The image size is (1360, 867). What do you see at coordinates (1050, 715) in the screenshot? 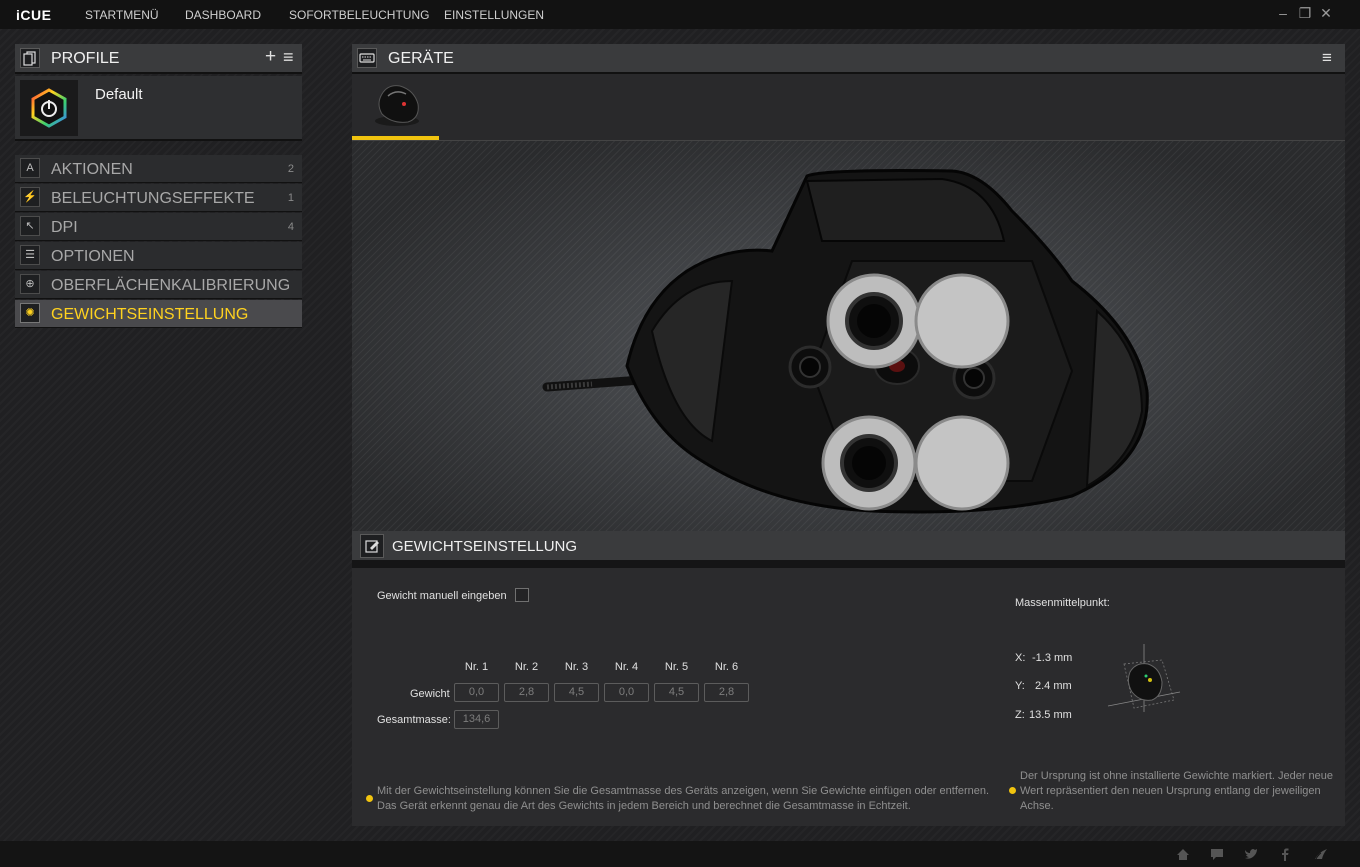
I see `center-z-value: 13.5 mm` at bounding box center [1050, 715].